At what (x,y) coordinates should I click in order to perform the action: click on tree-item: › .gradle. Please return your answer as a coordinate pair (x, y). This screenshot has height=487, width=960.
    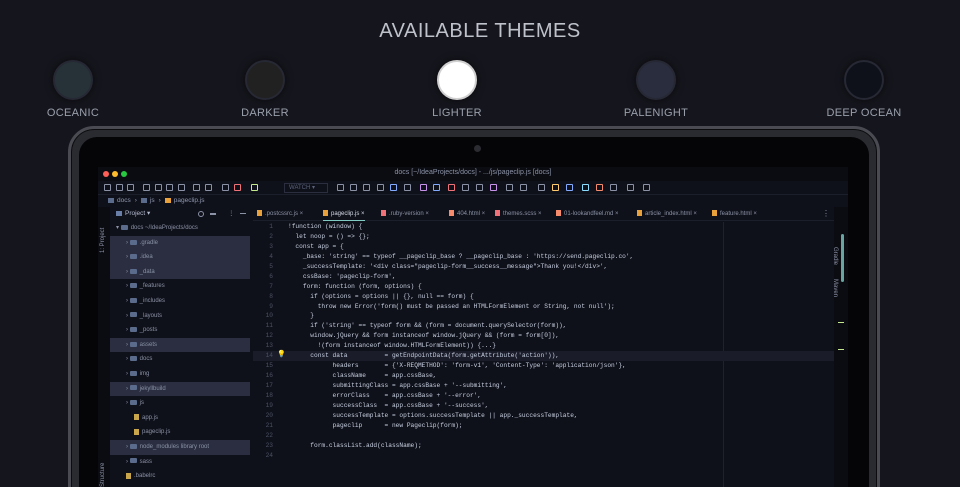
    Looking at the image, I should click on (180, 243).